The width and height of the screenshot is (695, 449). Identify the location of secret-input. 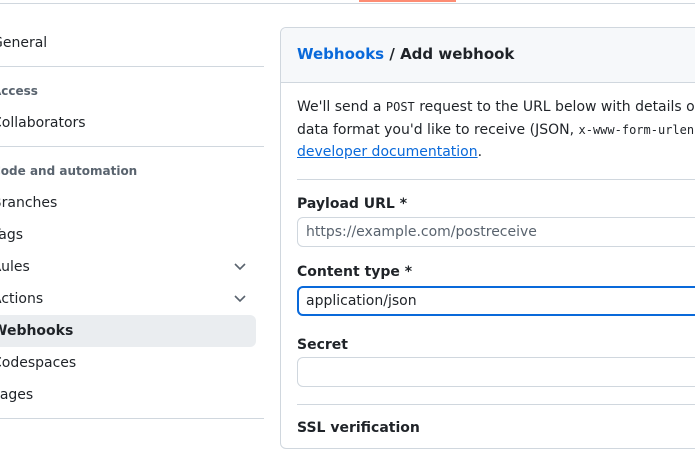
(496, 372).